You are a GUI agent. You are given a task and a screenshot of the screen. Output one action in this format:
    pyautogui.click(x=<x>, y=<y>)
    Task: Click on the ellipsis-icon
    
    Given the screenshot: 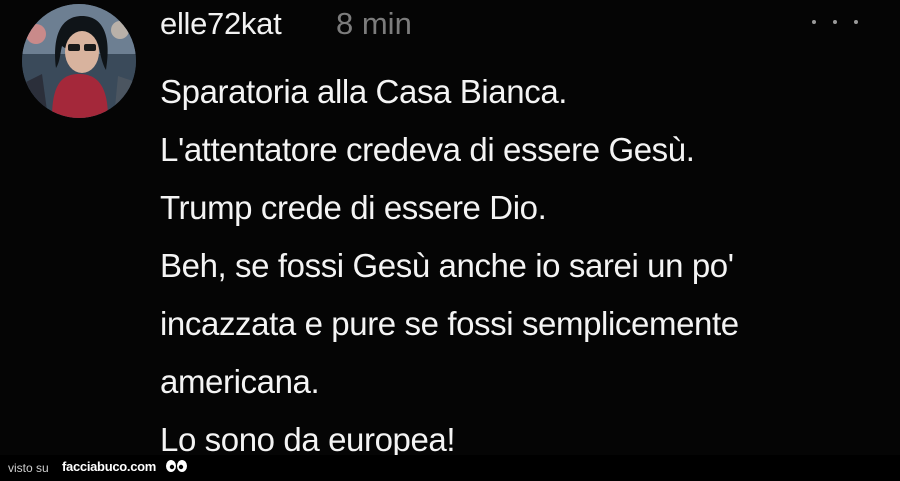 What is the action you would take?
    pyautogui.click(x=835, y=22)
    